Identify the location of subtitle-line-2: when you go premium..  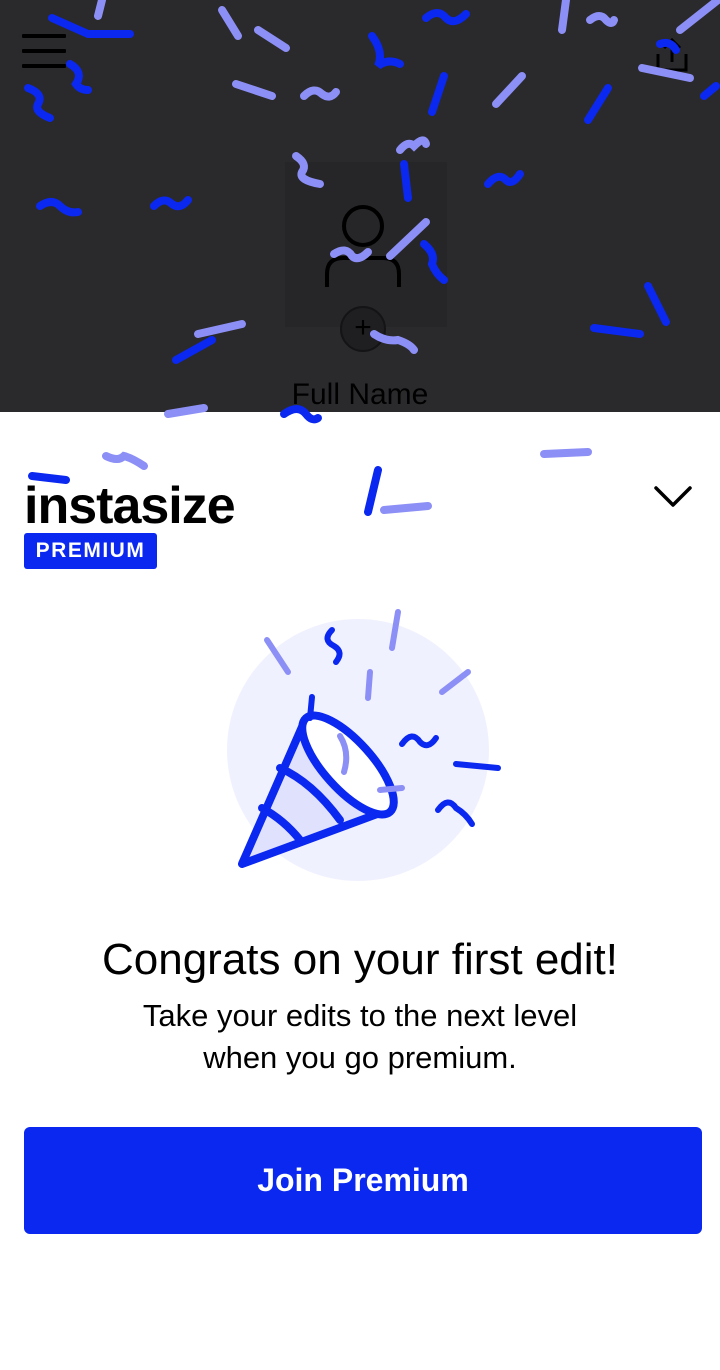
(360, 1057).